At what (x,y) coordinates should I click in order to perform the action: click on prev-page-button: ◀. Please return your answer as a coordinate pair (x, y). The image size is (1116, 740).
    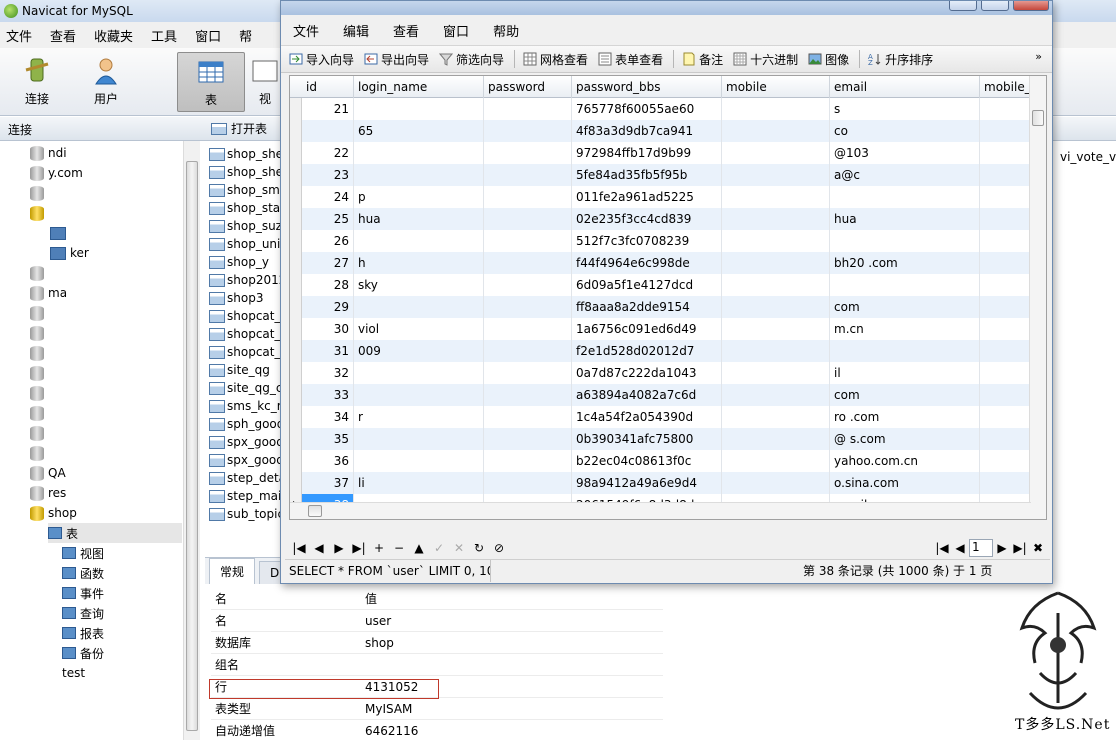
    Looking at the image, I should click on (960, 548).